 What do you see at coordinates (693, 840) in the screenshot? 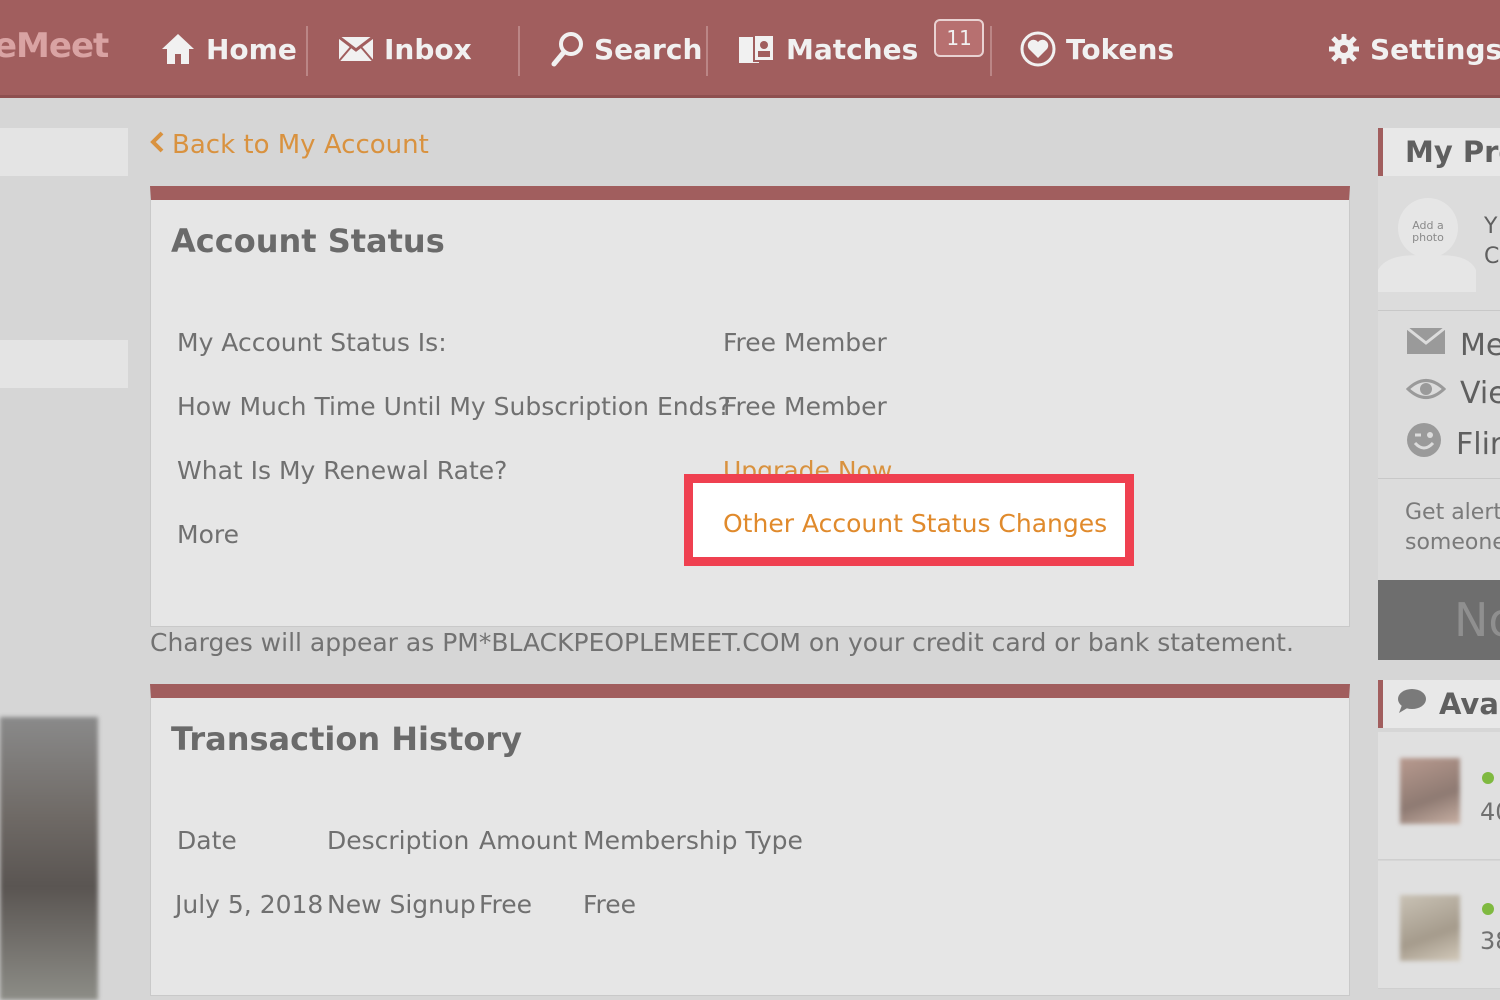
I see `column-header-membership-type: Membership Type` at bounding box center [693, 840].